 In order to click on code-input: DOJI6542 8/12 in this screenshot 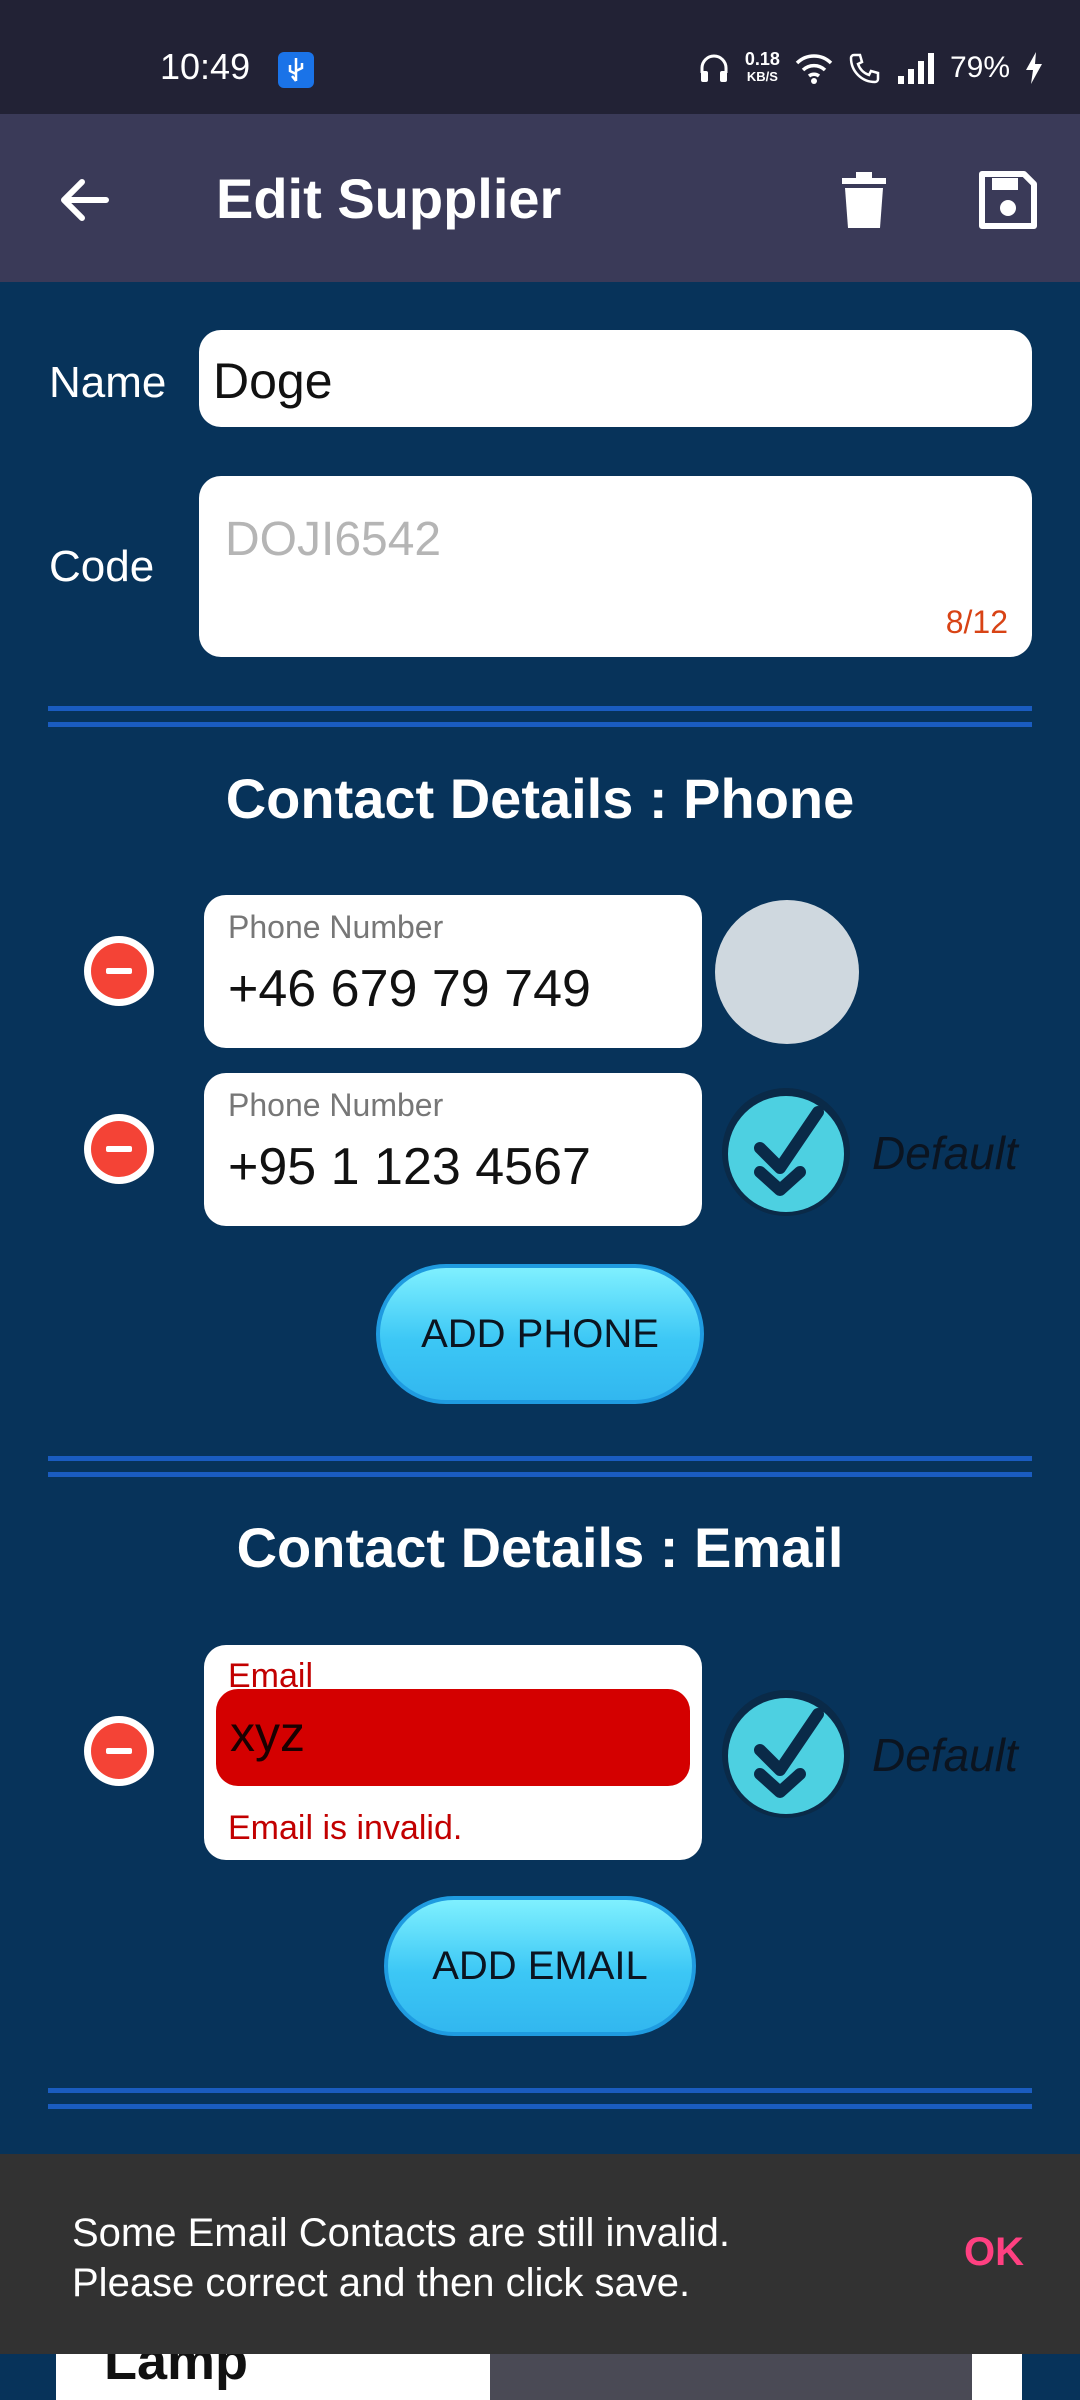, I will do `click(615, 566)`.